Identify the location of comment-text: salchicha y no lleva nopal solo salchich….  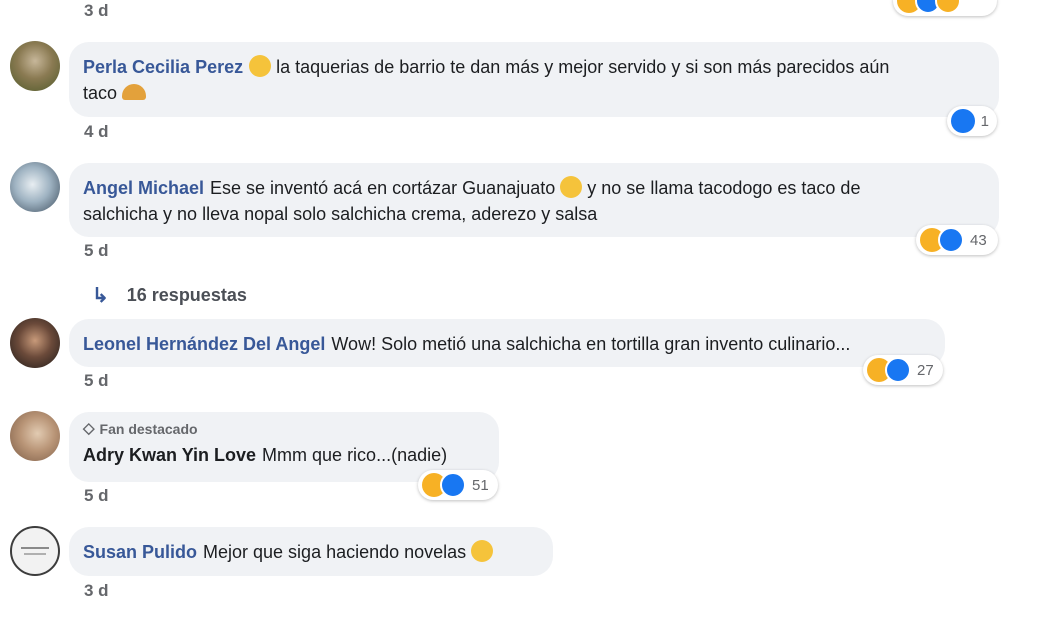
(340, 214).